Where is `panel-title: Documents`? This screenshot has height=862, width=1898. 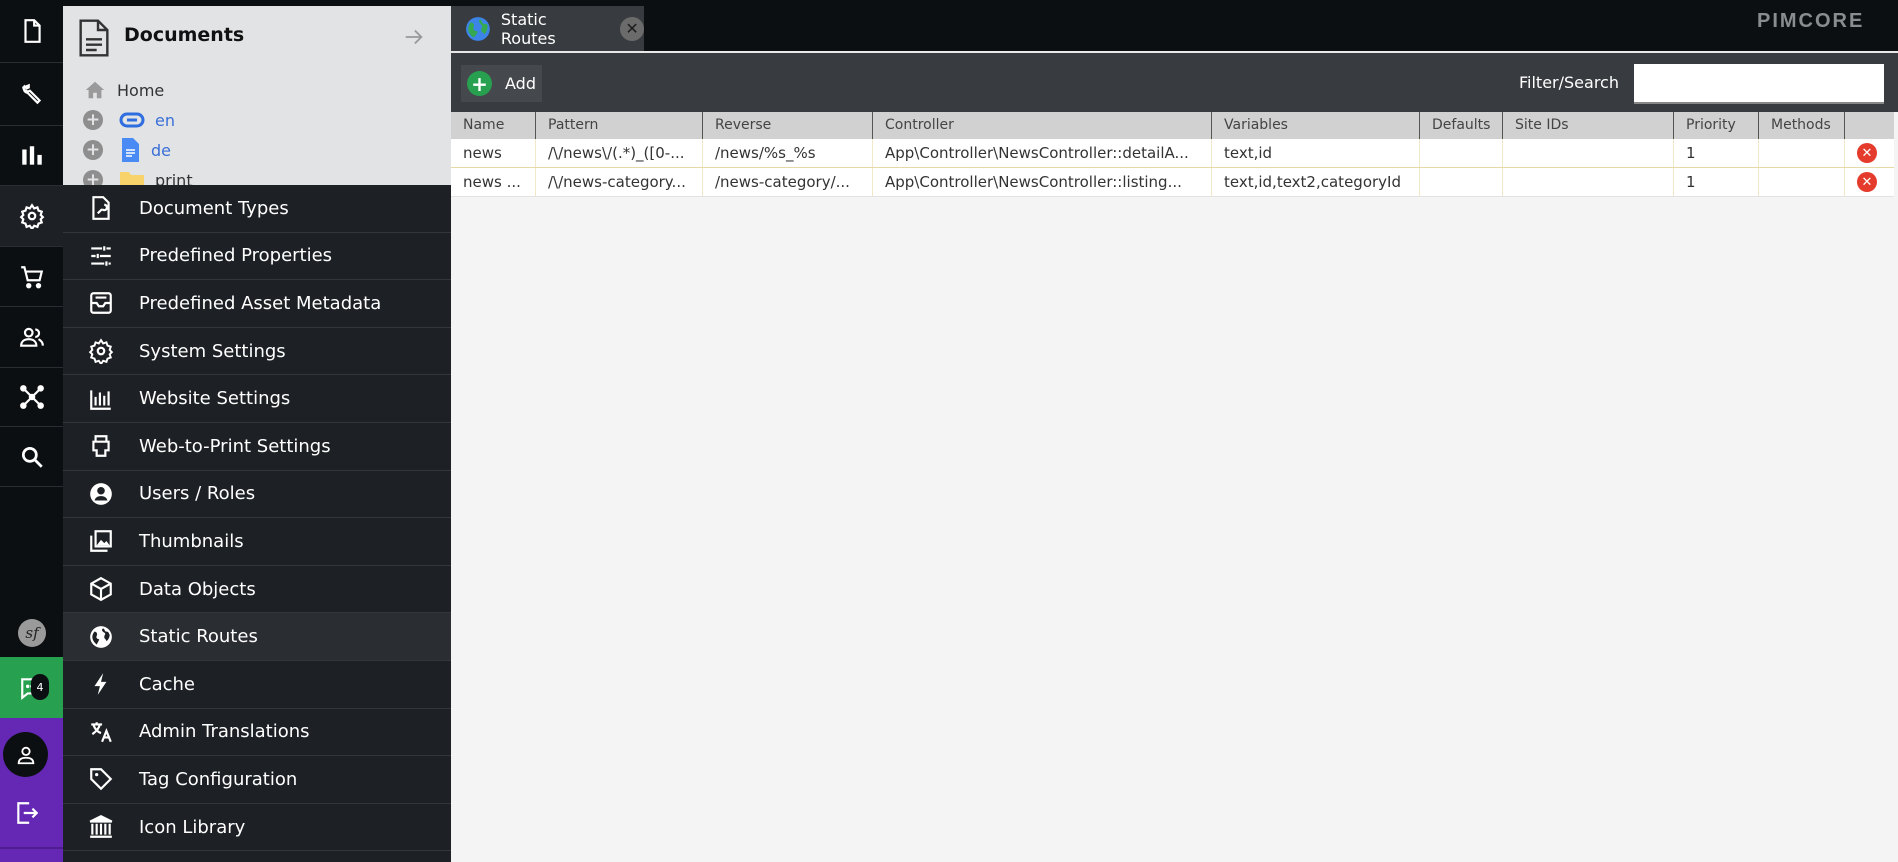 panel-title: Documents is located at coordinates (184, 35).